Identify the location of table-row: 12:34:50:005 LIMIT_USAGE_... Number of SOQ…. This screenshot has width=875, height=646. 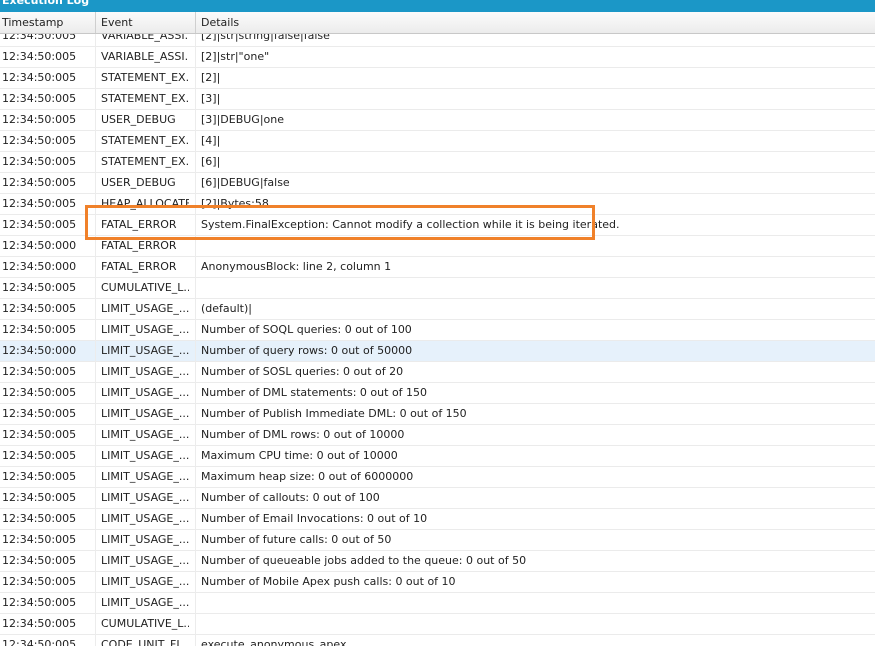
(437, 330).